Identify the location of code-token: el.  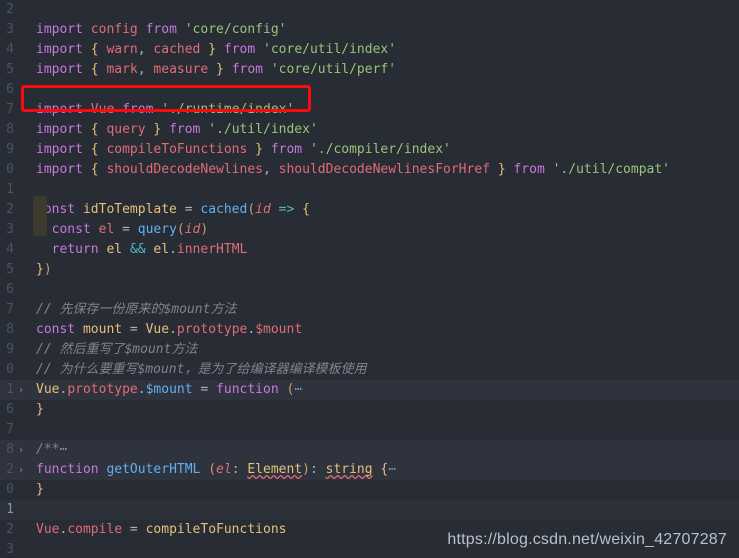
(114, 249).